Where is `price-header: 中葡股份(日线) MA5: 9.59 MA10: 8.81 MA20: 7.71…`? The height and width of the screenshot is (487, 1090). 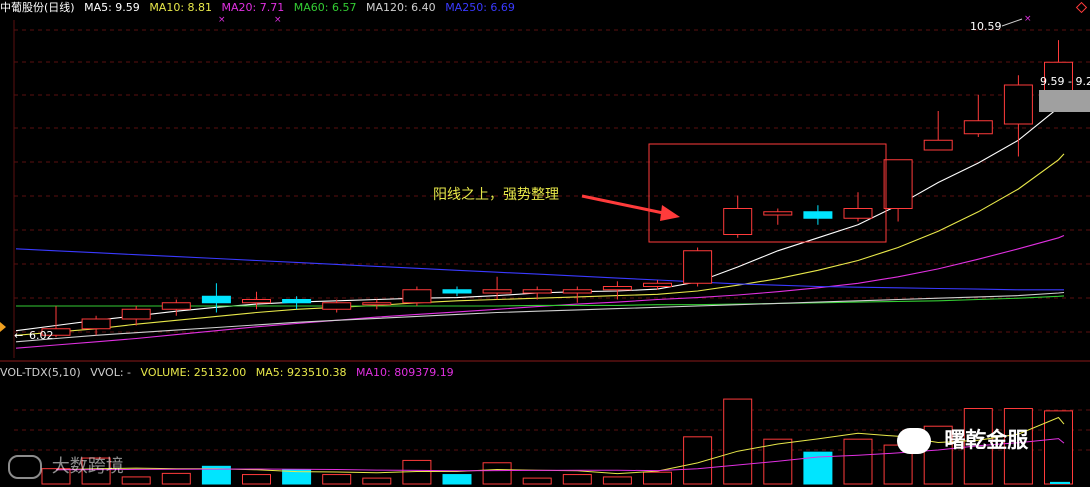
price-header: 中葡股份(日线) MA5: 9.59 MA10: 8.81 MA20: 7.71… is located at coordinates (260, 8).